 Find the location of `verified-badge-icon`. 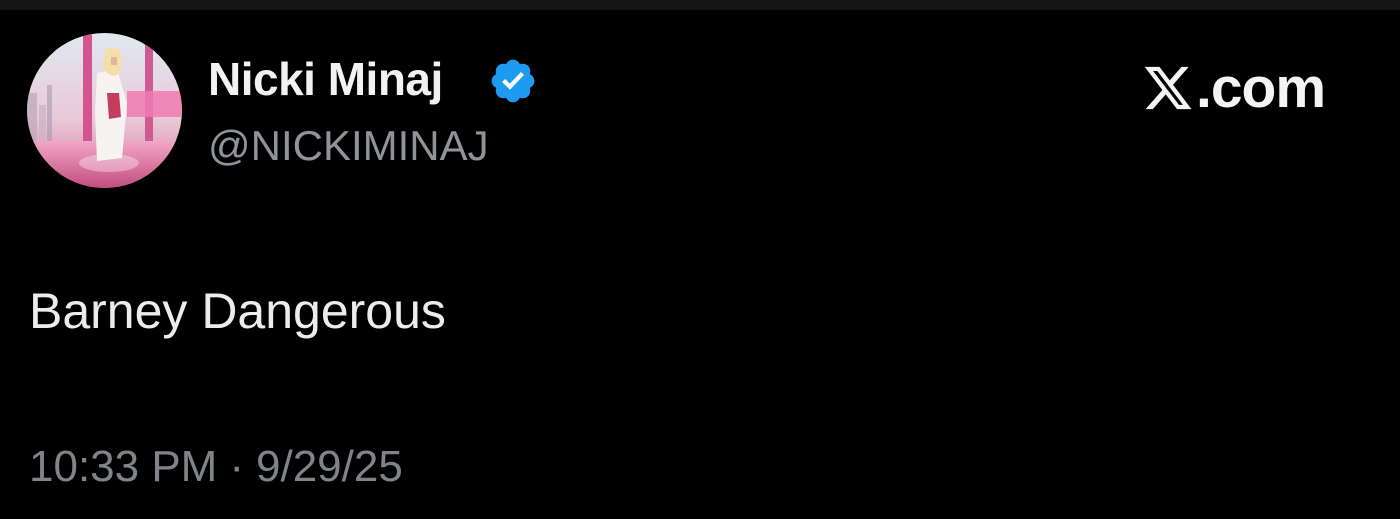

verified-badge-icon is located at coordinates (513, 81).